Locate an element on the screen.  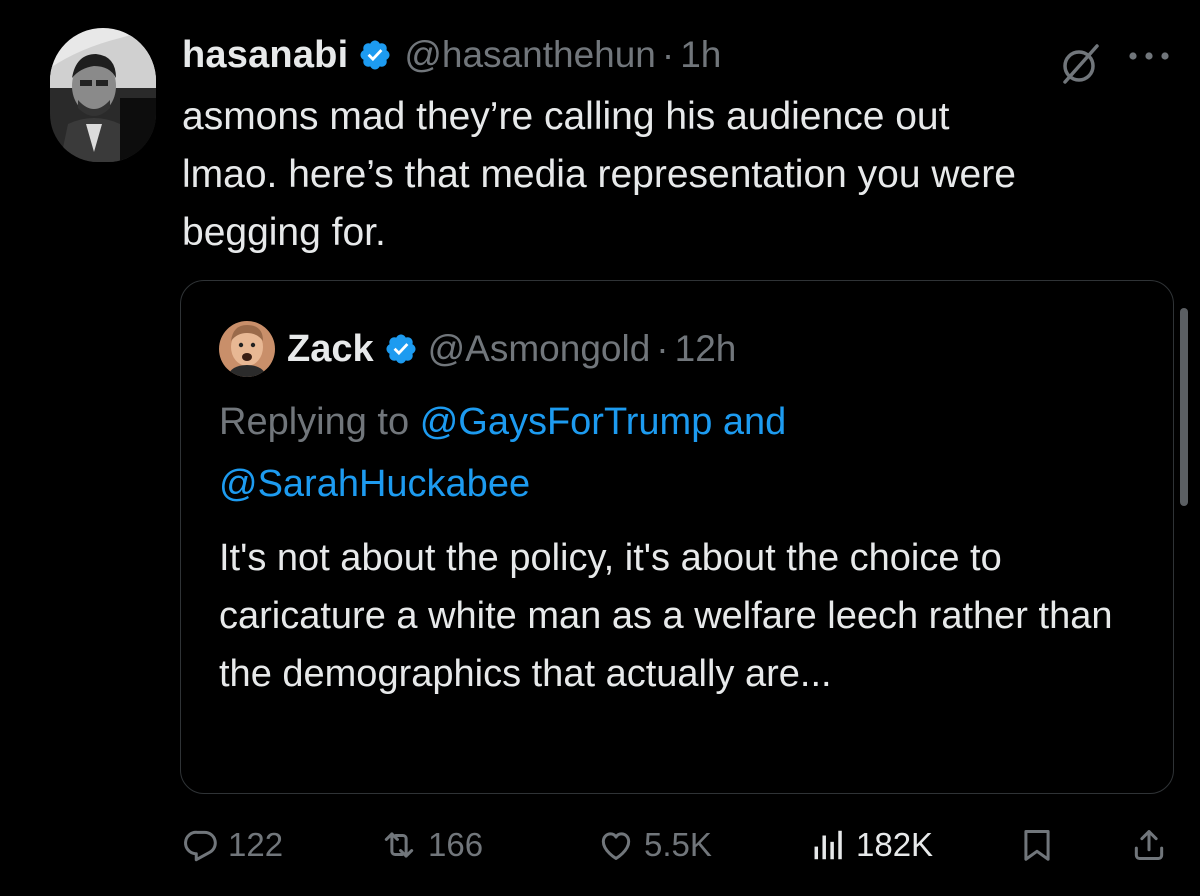
quoted-handle: @Asmongold is located at coordinates (539, 349).